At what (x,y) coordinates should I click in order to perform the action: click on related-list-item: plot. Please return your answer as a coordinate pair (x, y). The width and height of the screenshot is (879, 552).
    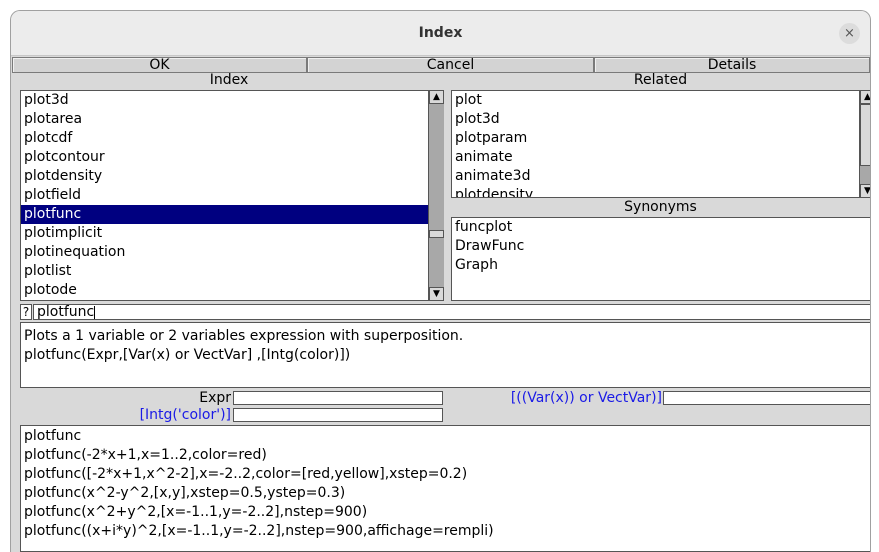
    Looking at the image, I should click on (655, 100).